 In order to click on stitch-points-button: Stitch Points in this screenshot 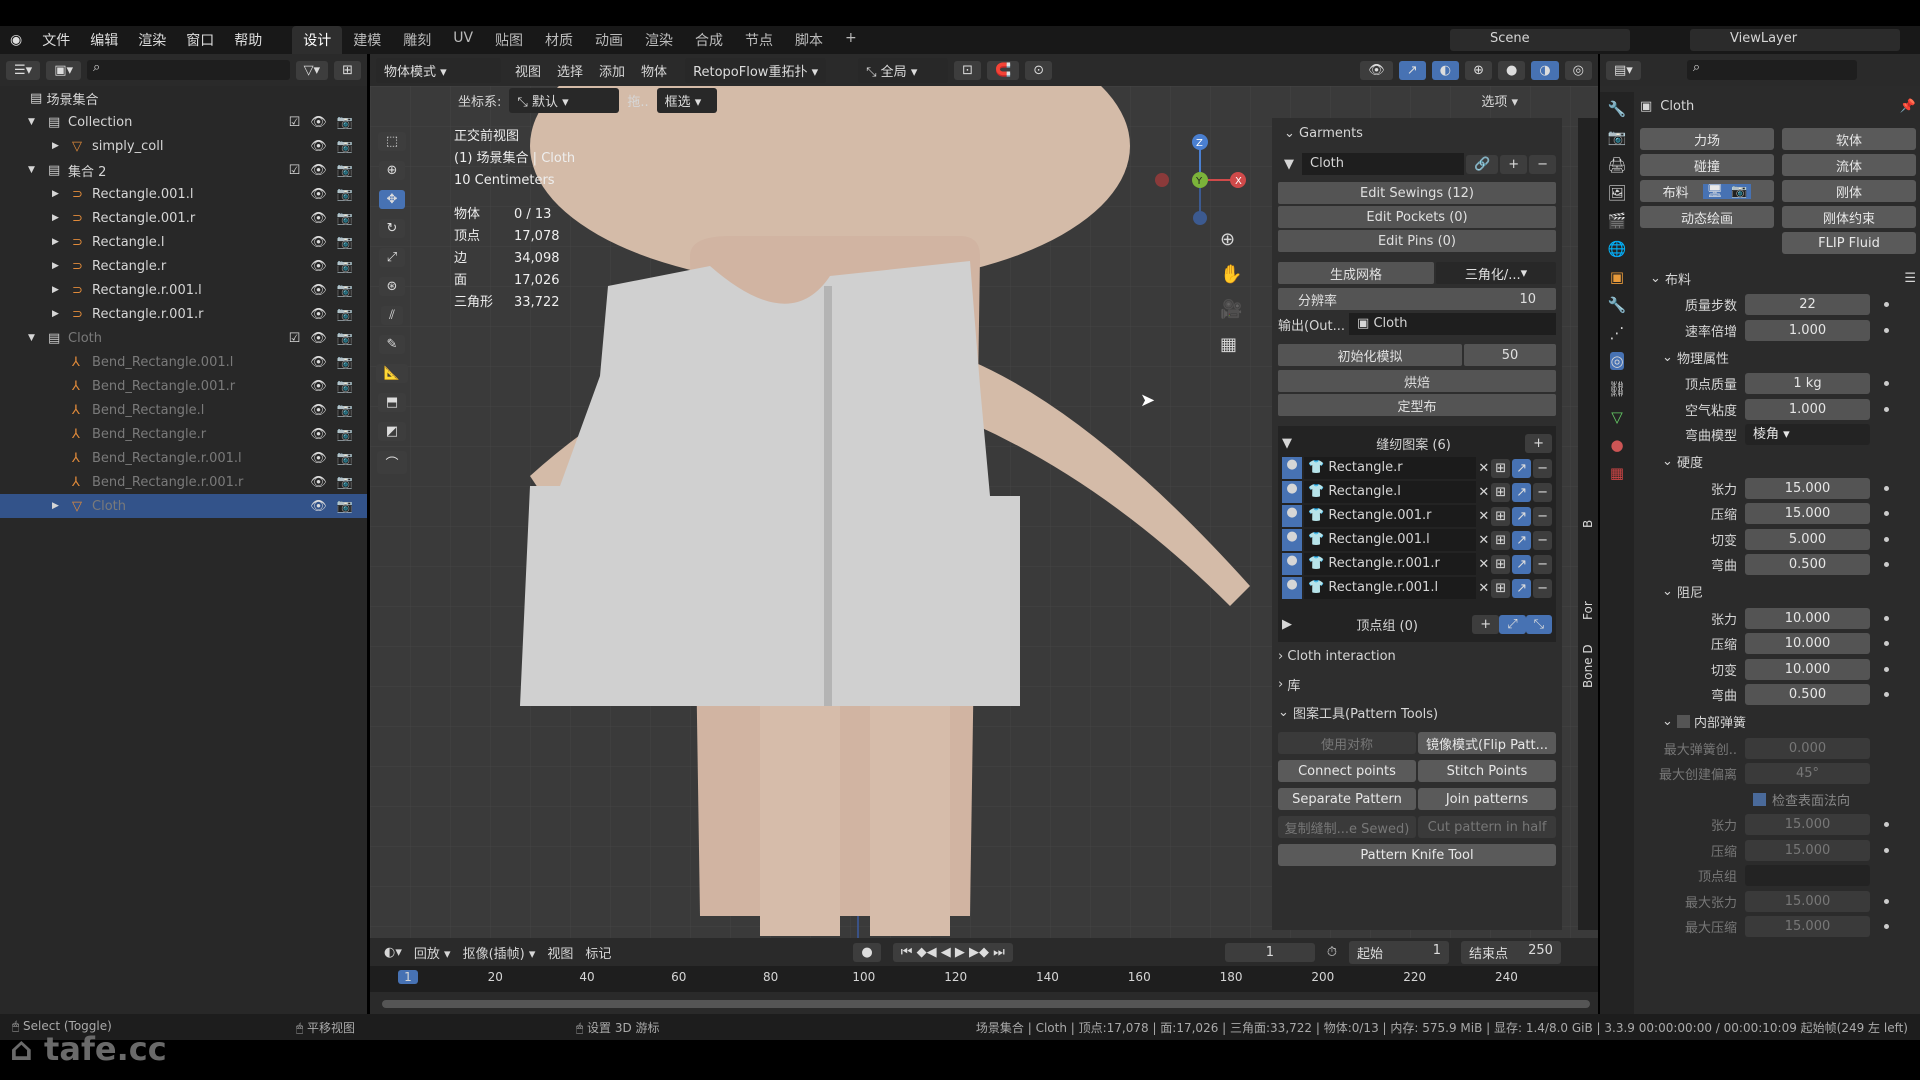, I will do `click(1487, 771)`.